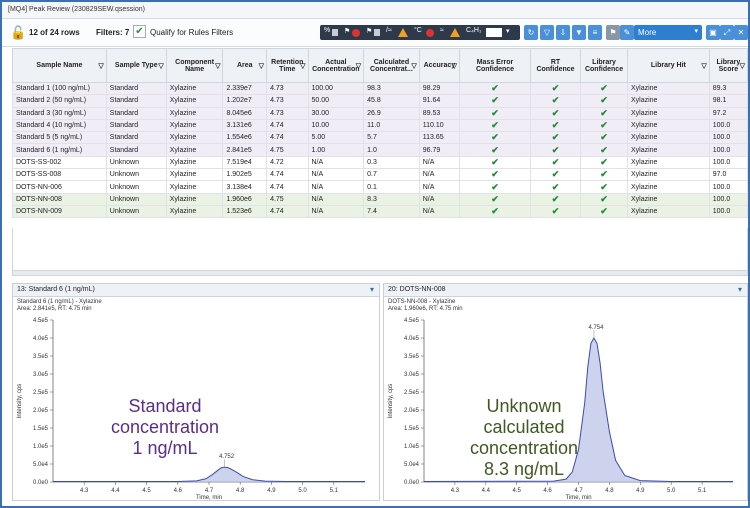 The width and height of the screenshot is (750, 508). I want to click on qualify-checkbox: ✔, so click(139, 31).